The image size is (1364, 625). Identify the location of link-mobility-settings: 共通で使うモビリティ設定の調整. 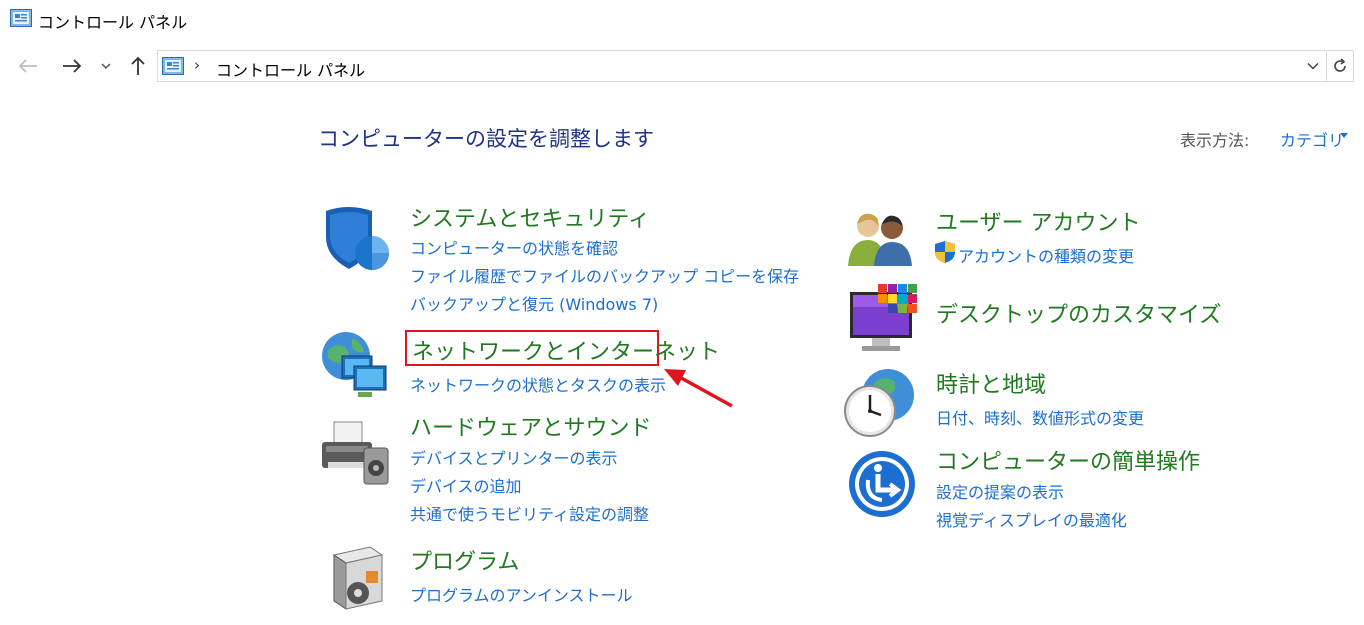
(529, 513).